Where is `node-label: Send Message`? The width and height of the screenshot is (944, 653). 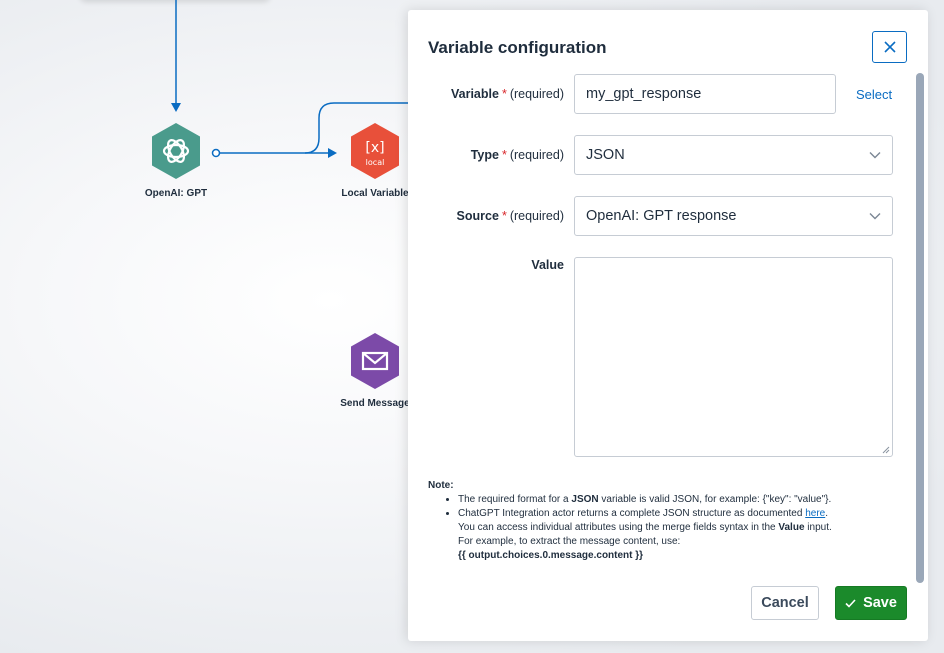
node-label: Send Message is located at coordinates (375, 403).